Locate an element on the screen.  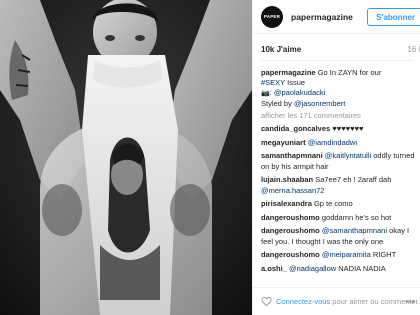
comment-mention: @nadiagallow is located at coordinates (312, 268).